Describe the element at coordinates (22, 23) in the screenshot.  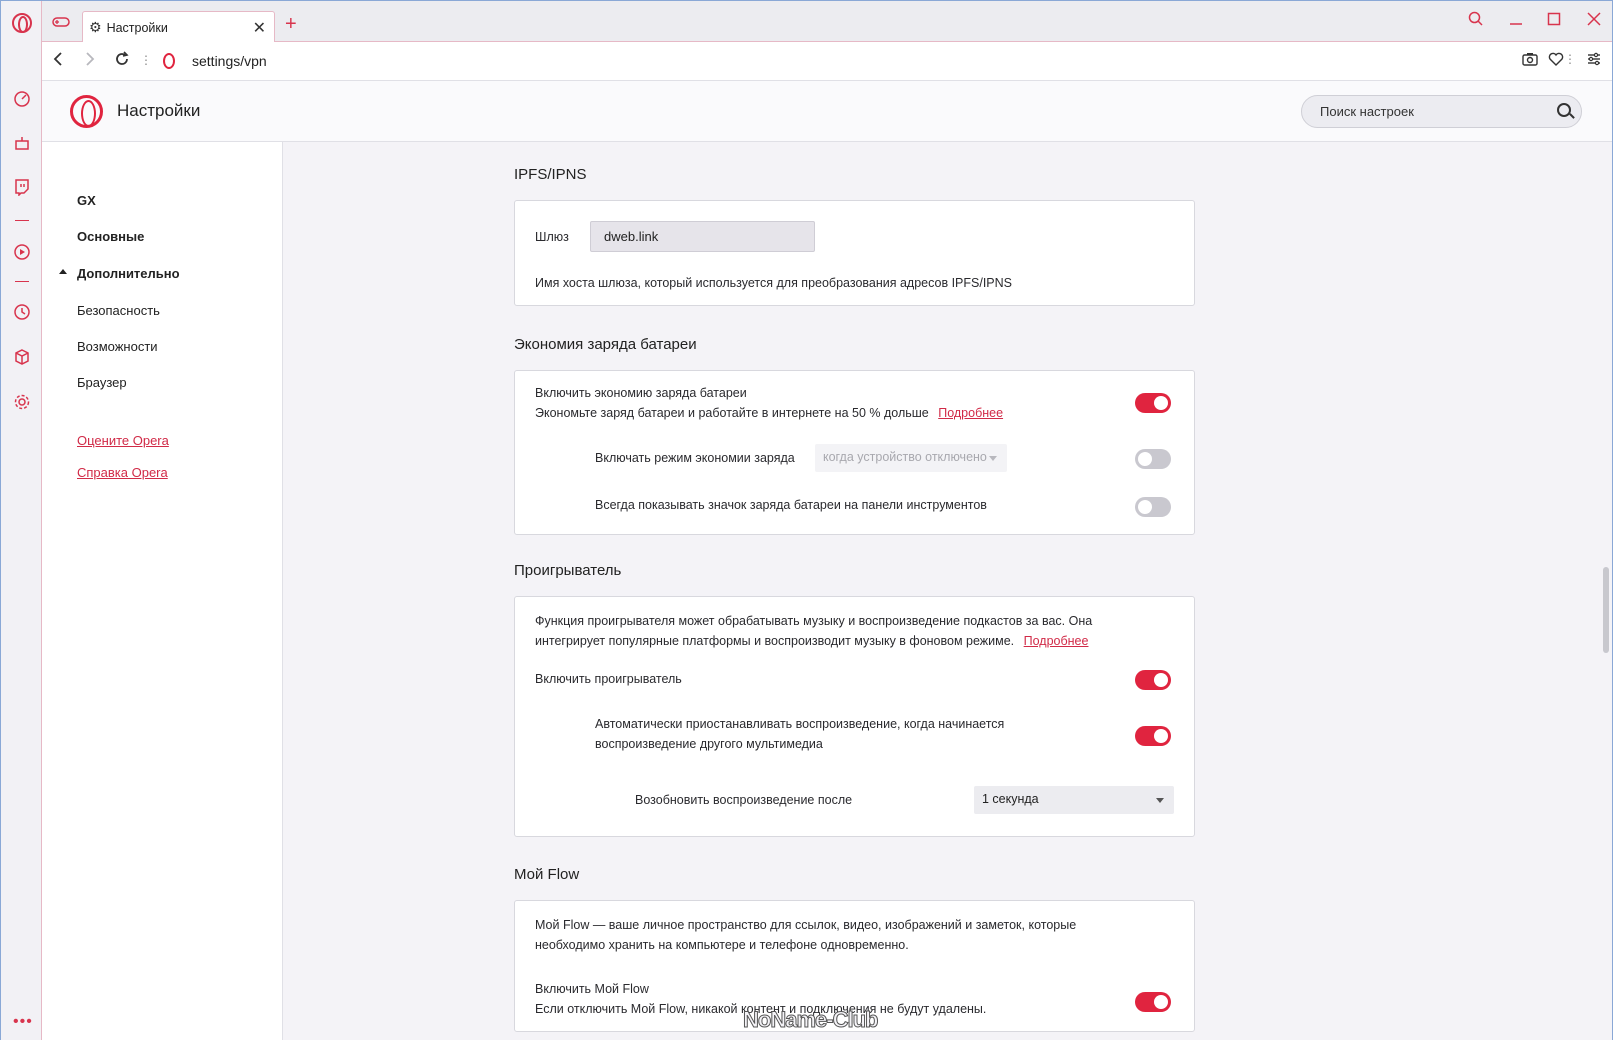
I see `opera-menu-icon` at that location.